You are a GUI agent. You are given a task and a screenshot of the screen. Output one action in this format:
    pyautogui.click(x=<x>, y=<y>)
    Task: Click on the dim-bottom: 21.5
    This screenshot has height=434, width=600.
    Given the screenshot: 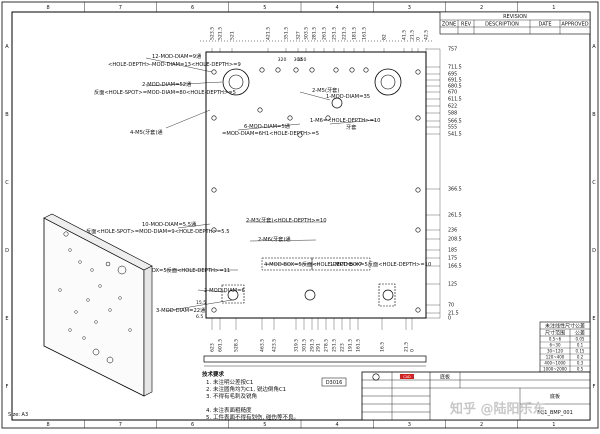 What is the action you would take?
    pyautogui.click(x=407, y=347)
    